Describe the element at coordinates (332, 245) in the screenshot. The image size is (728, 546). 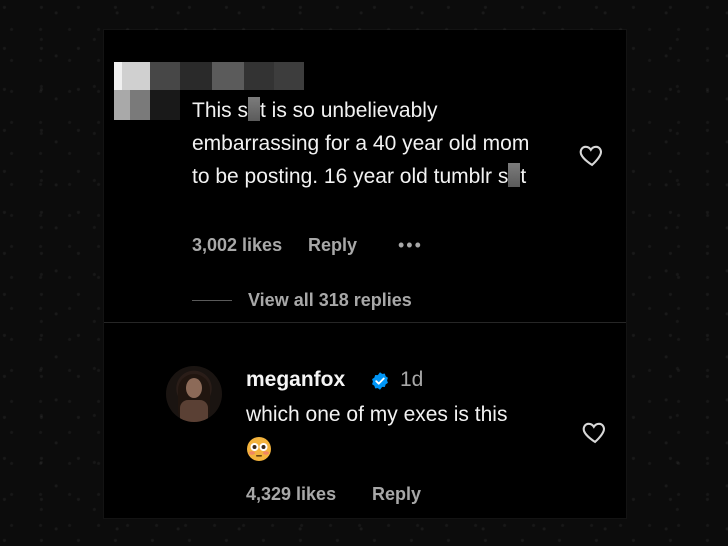
I see `comment-reply-button: Reply` at that location.